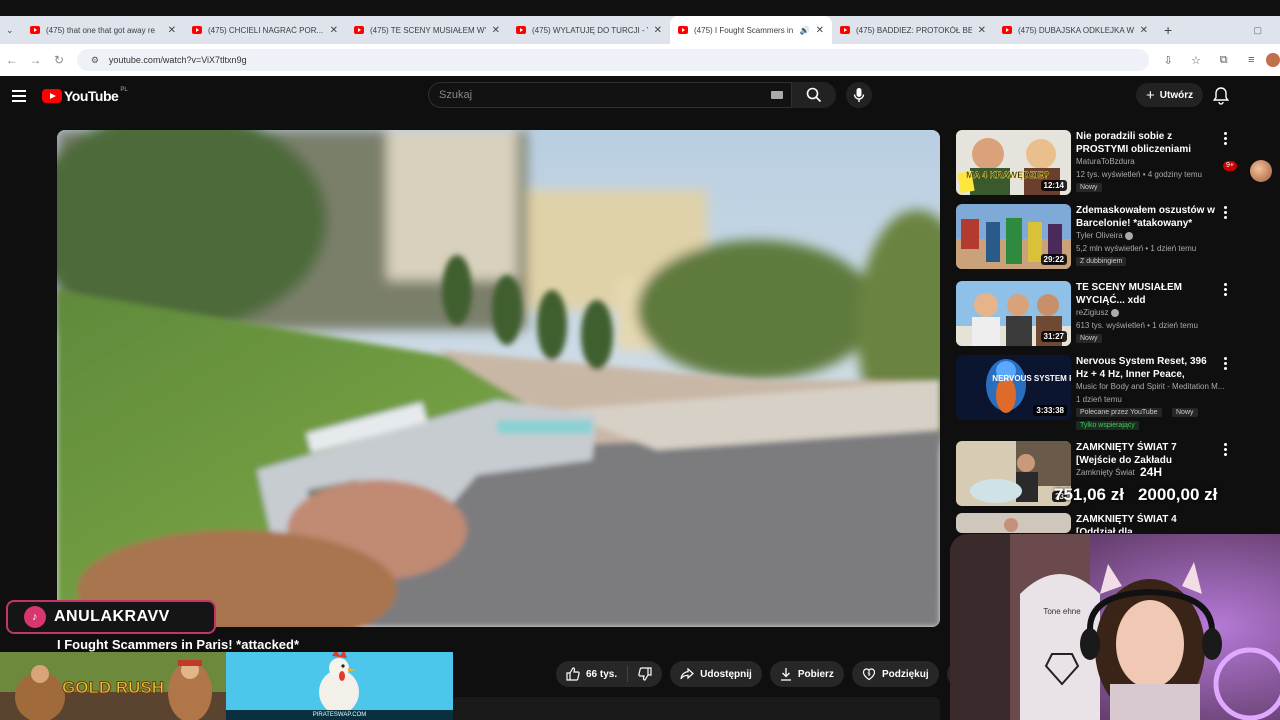  What do you see at coordinates (95, 60) in the screenshot?
I see `site-info-icon: ⚙` at bounding box center [95, 60].